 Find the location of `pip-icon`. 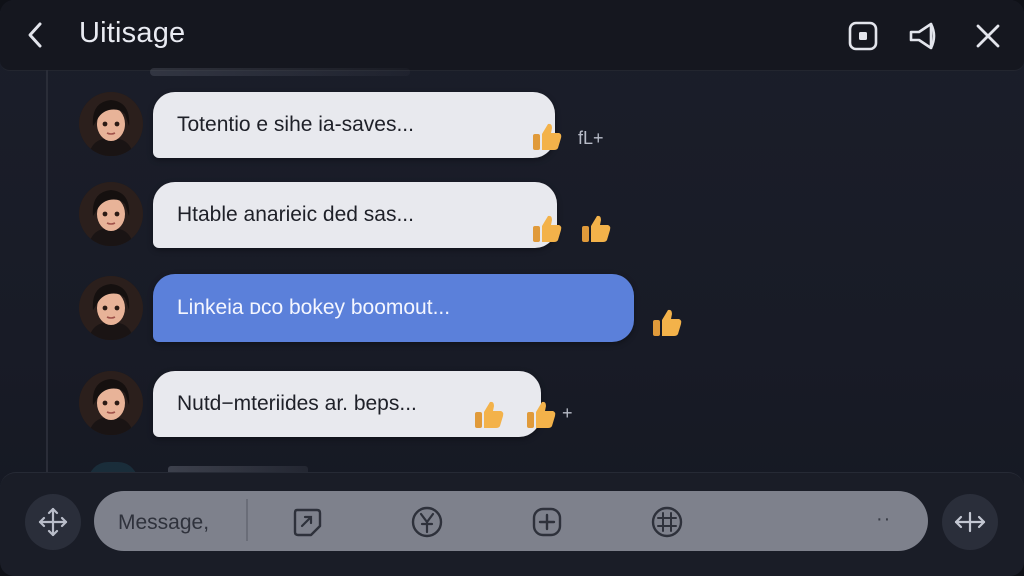

pip-icon is located at coordinates (863, 36).